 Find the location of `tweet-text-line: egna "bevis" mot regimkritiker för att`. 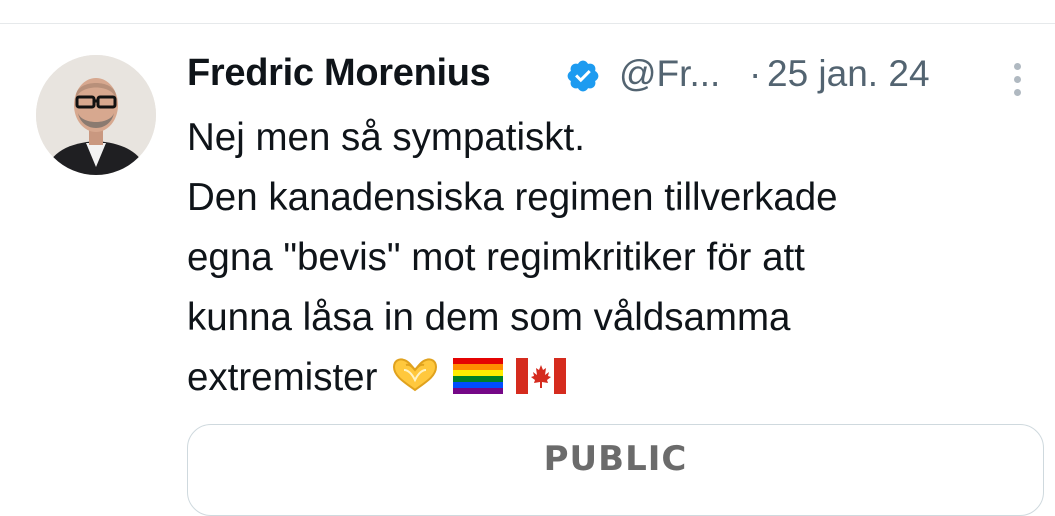

tweet-text-line: egna "bevis" mot regimkritiker för att is located at coordinates (496, 257).